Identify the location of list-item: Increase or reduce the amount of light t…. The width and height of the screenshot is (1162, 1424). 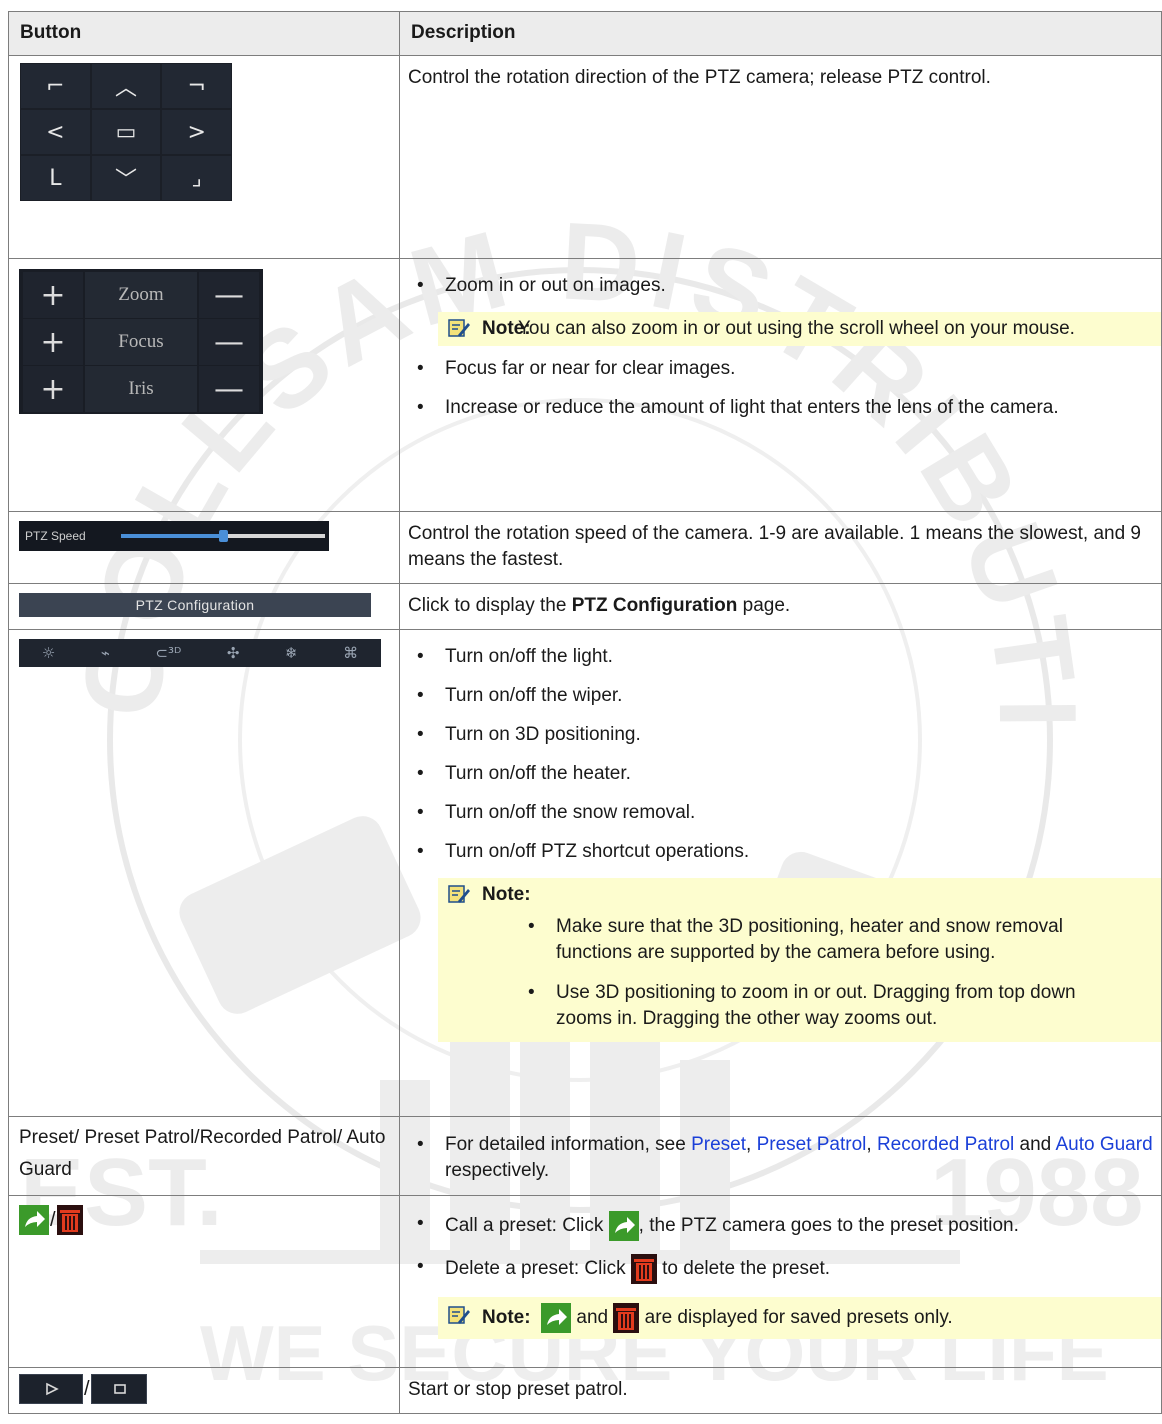
(780, 408).